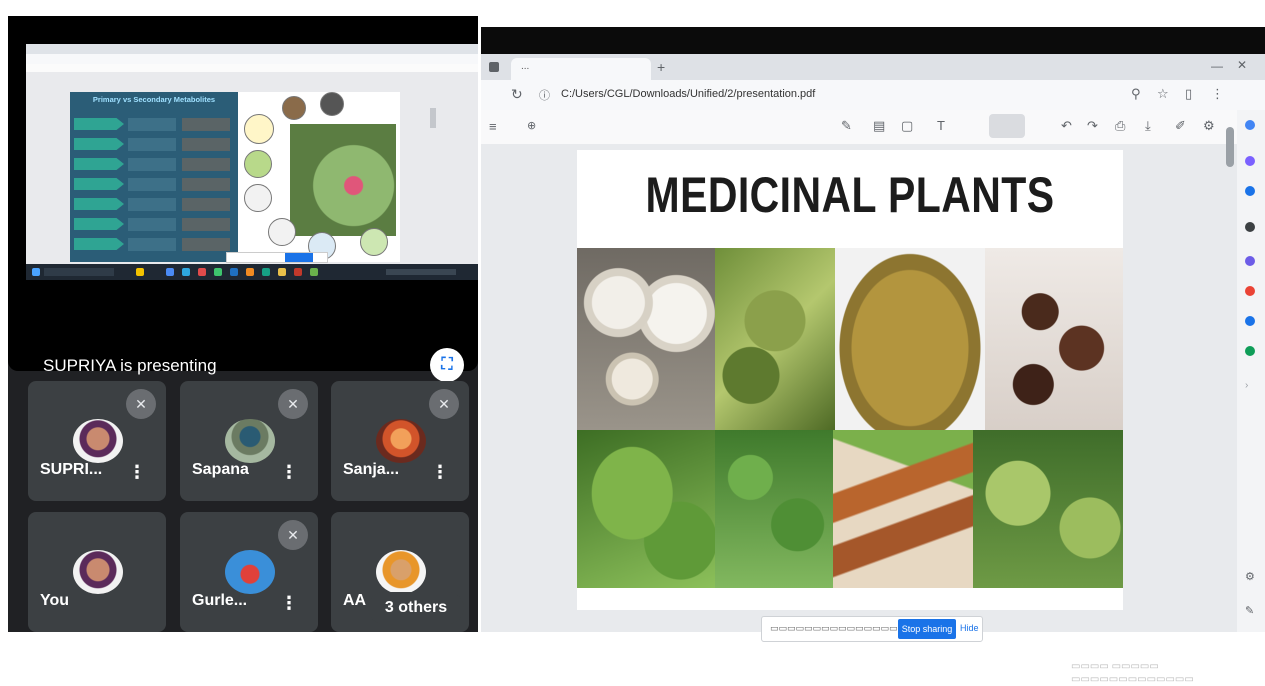  Describe the element at coordinates (252, 68) in the screenshot. I see `mini-toolbar` at that location.